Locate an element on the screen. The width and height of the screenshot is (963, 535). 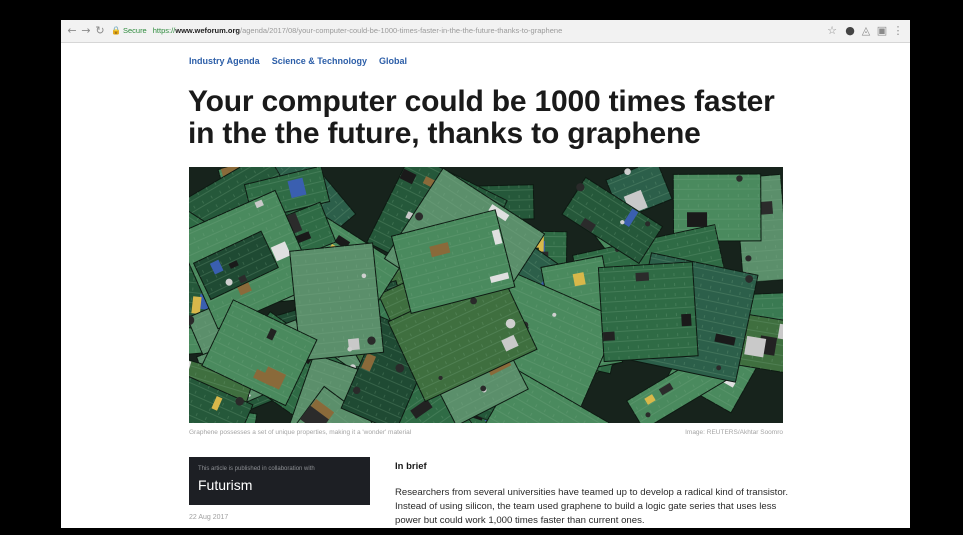
extension-icon-2: ◬ is located at coordinates (866, 31).